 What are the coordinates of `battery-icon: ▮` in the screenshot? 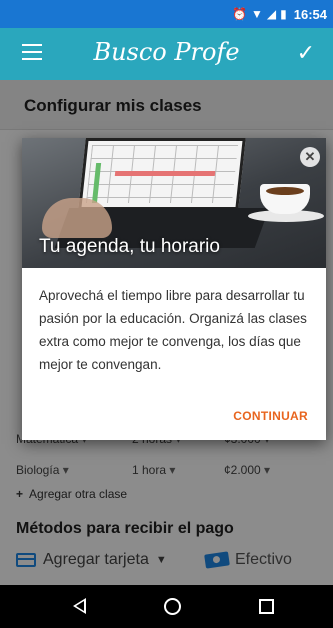 It's located at (283, 14).